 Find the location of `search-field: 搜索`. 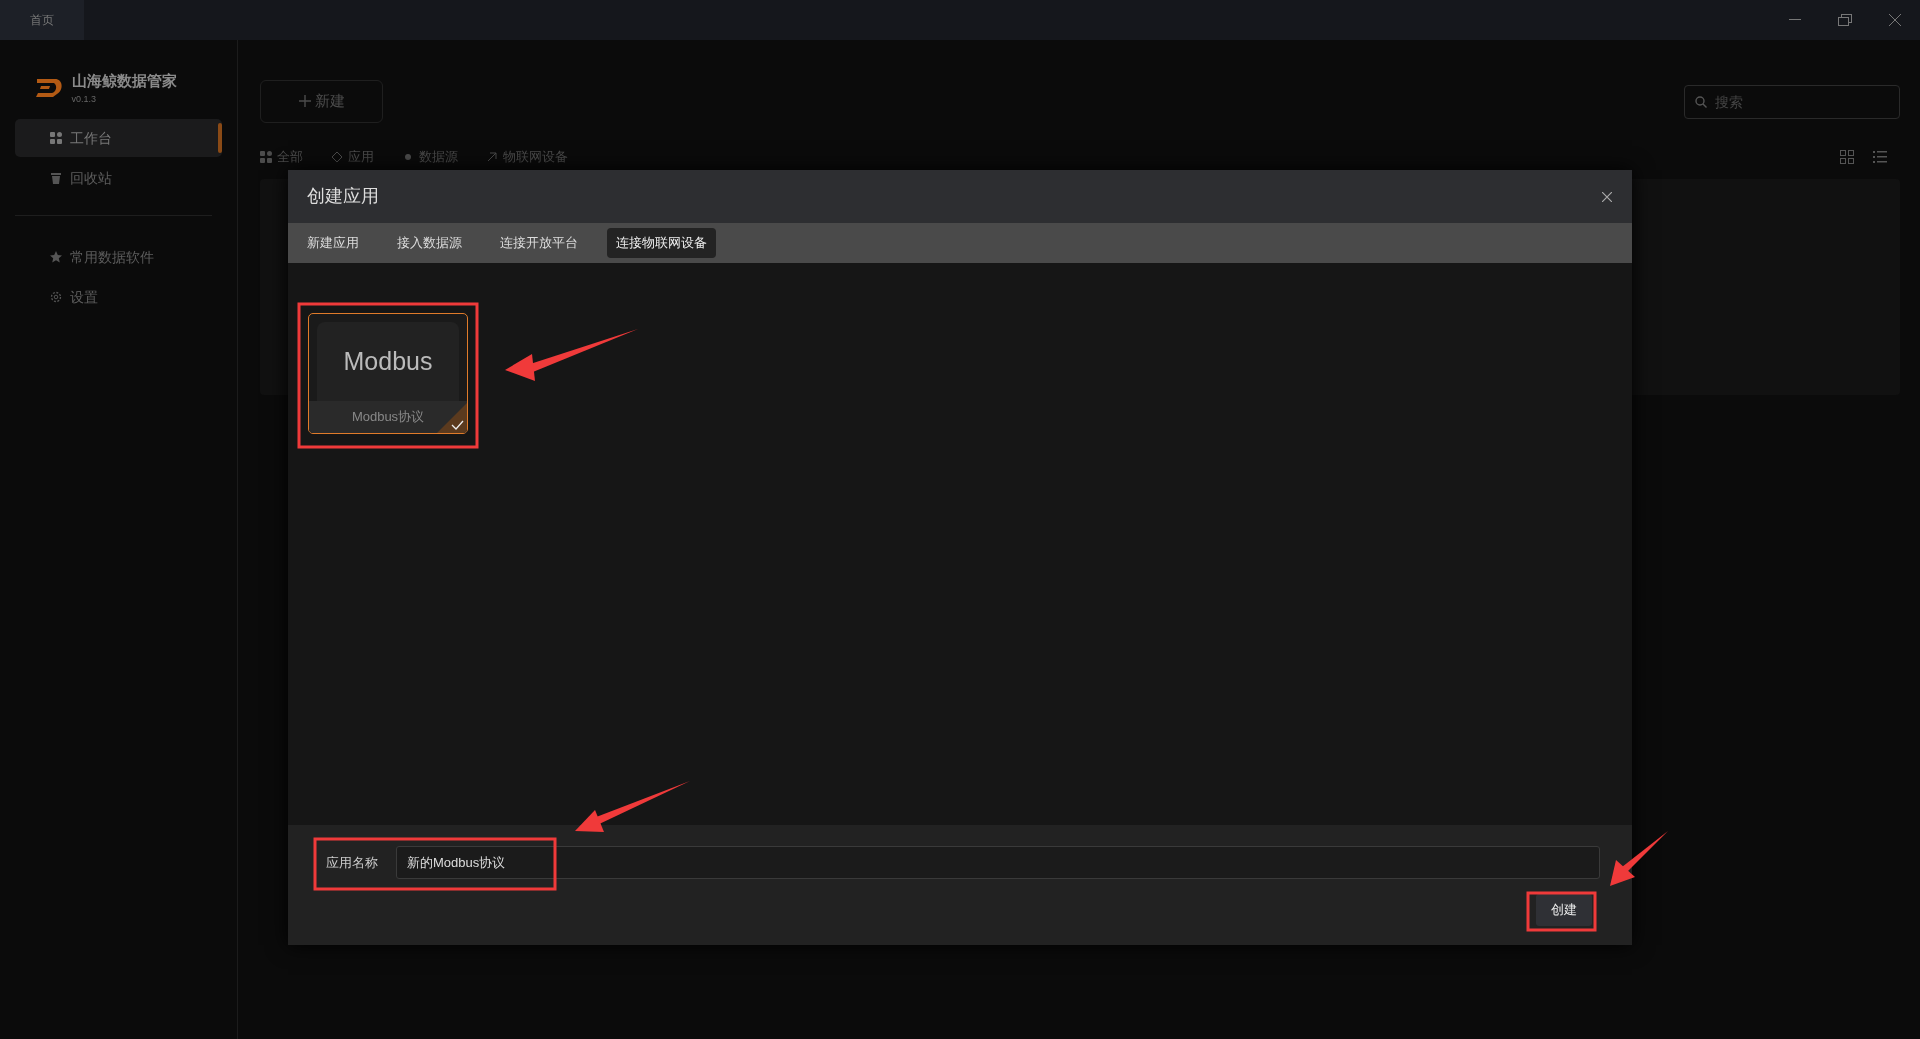

search-field: 搜索 is located at coordinates (1792, 101).